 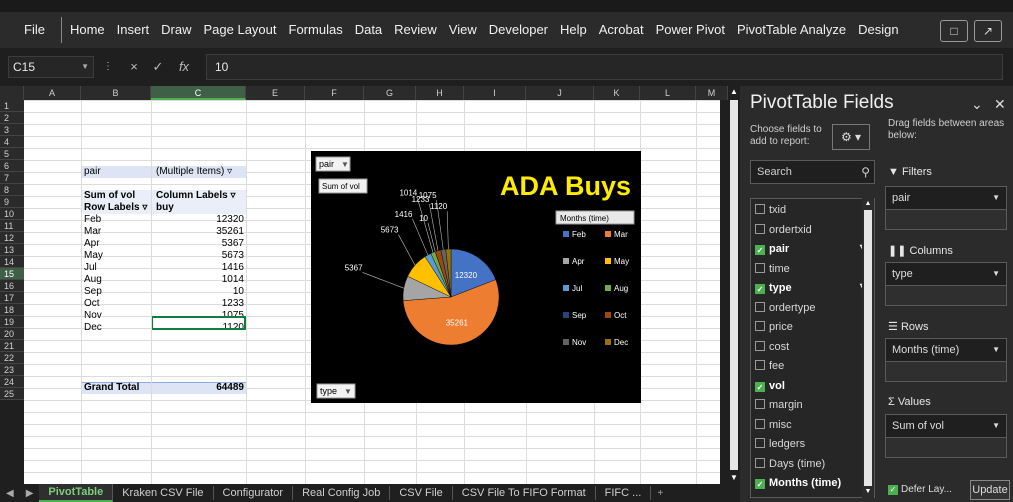 I want to click on row-header-1: 1, so click(x=12, y=106).